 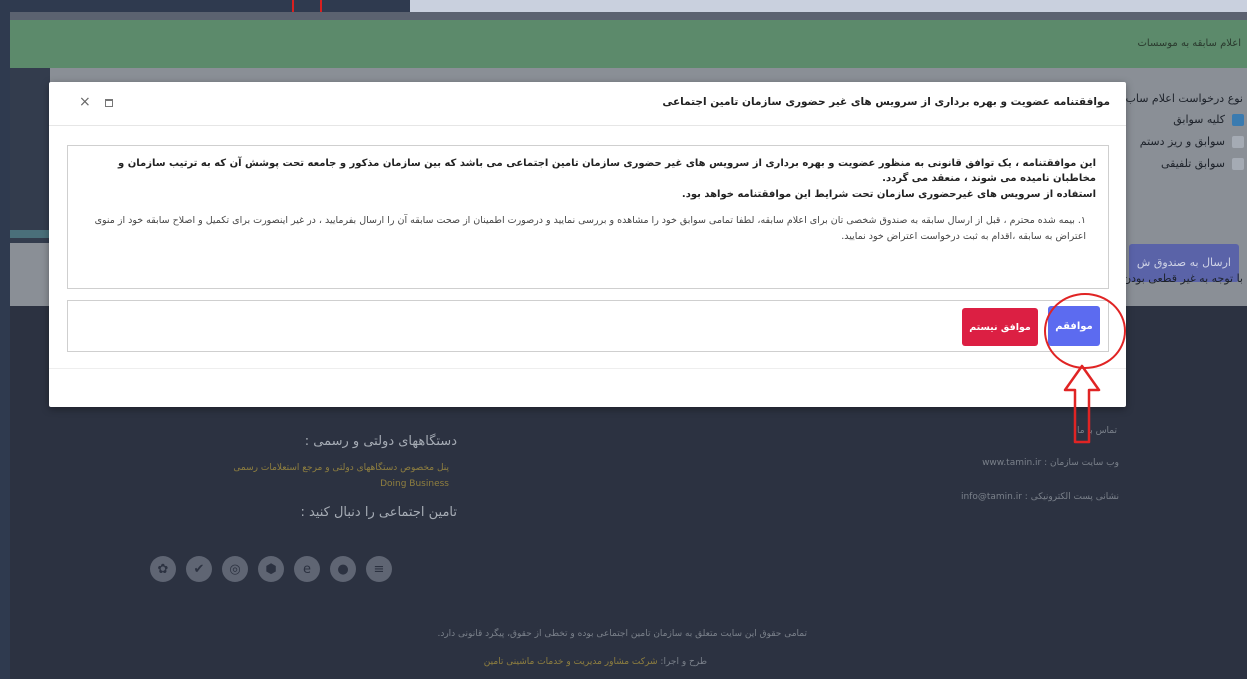 I want to click on page-header-bar: اعلام سابقه به موسسات, so click(x=628, y=44).